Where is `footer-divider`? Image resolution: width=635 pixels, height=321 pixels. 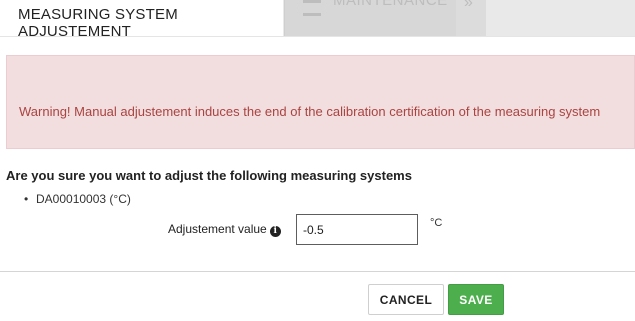 footer-divider is located at coordinates (317, 271).